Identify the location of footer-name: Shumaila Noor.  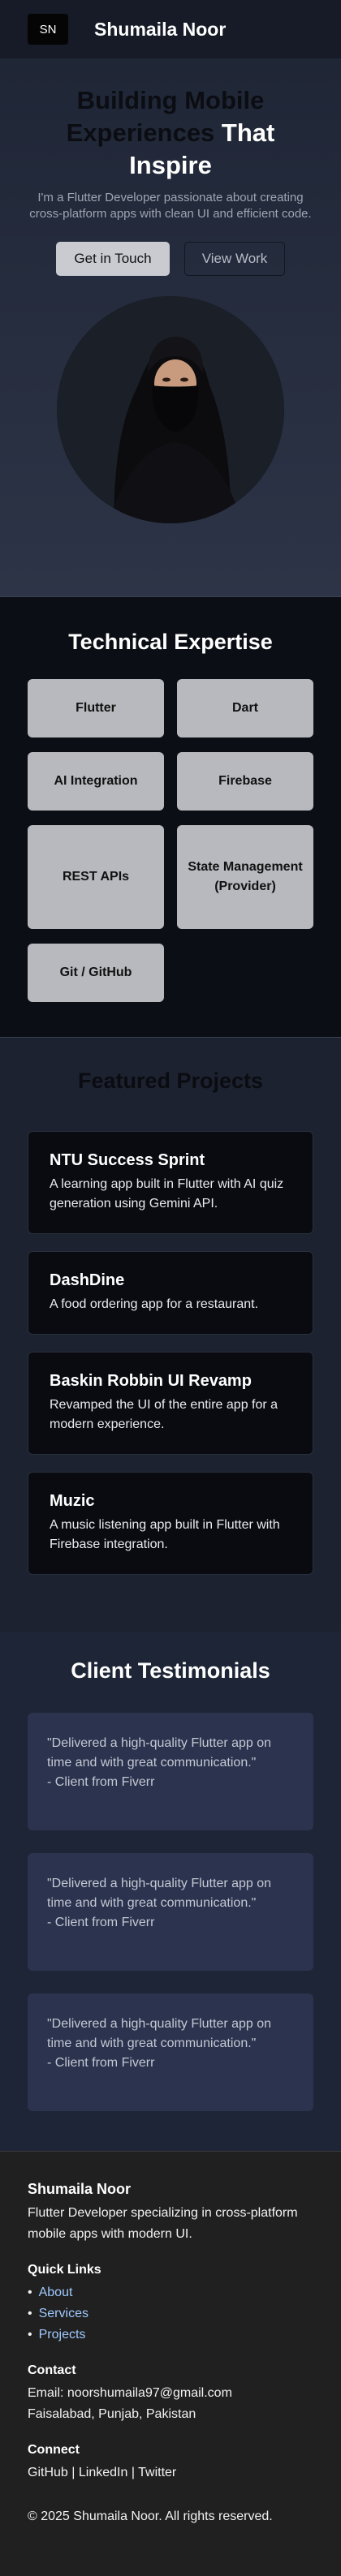
(80, 2189).